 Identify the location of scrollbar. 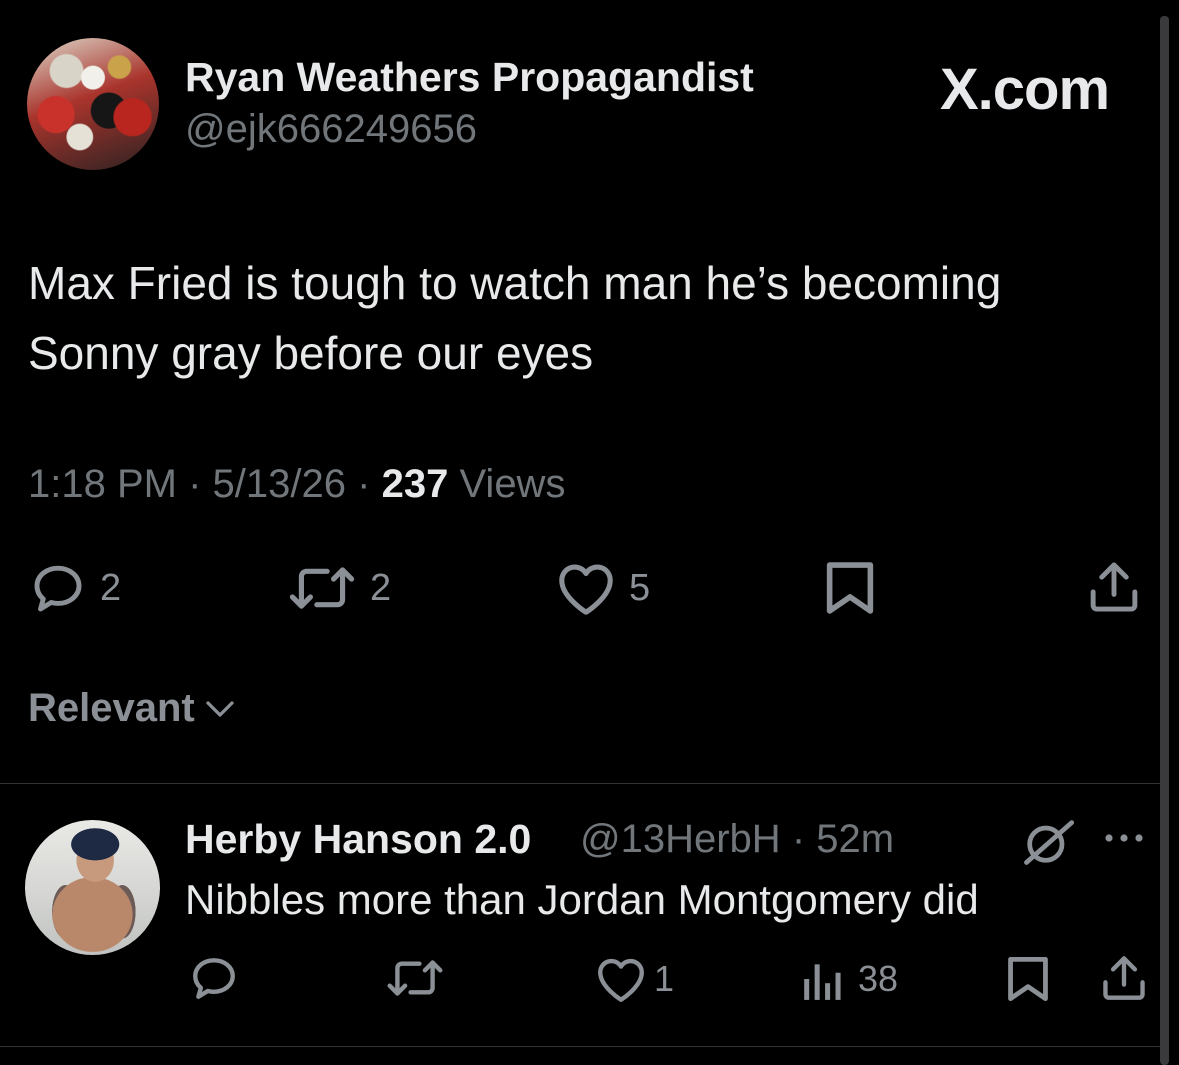
(1164, 540).